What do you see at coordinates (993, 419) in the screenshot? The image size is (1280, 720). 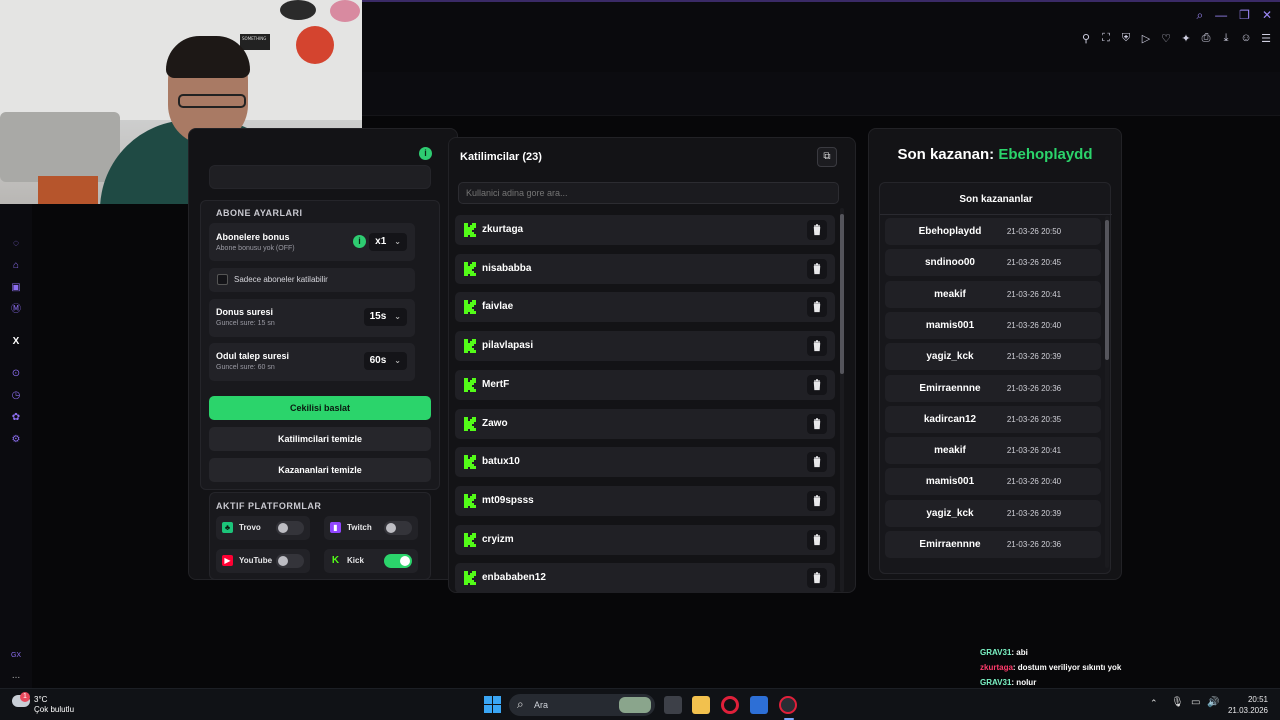 I see `winner-row: kadircan12 21-03-26 20:35` at bounding box center [993, 419].